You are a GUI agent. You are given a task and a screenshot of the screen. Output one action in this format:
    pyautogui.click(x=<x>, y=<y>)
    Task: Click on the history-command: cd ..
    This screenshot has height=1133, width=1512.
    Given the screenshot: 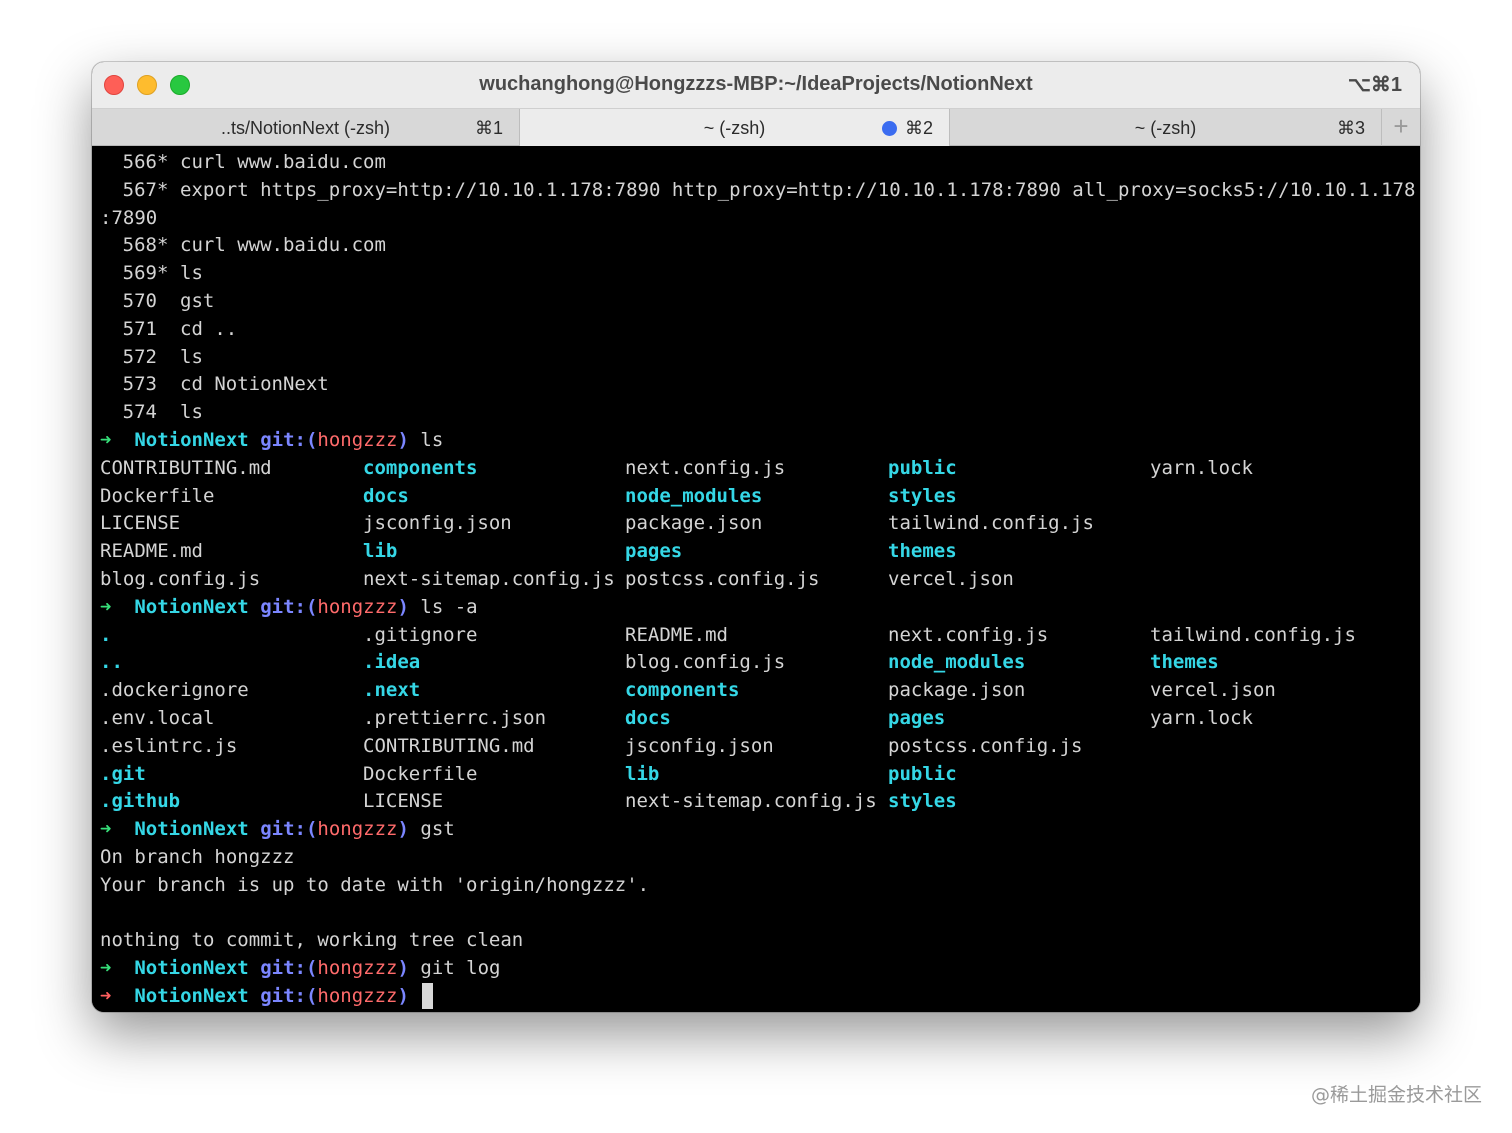 What is the action you would take?
    pyautogui.click(x=209, y=328)
    